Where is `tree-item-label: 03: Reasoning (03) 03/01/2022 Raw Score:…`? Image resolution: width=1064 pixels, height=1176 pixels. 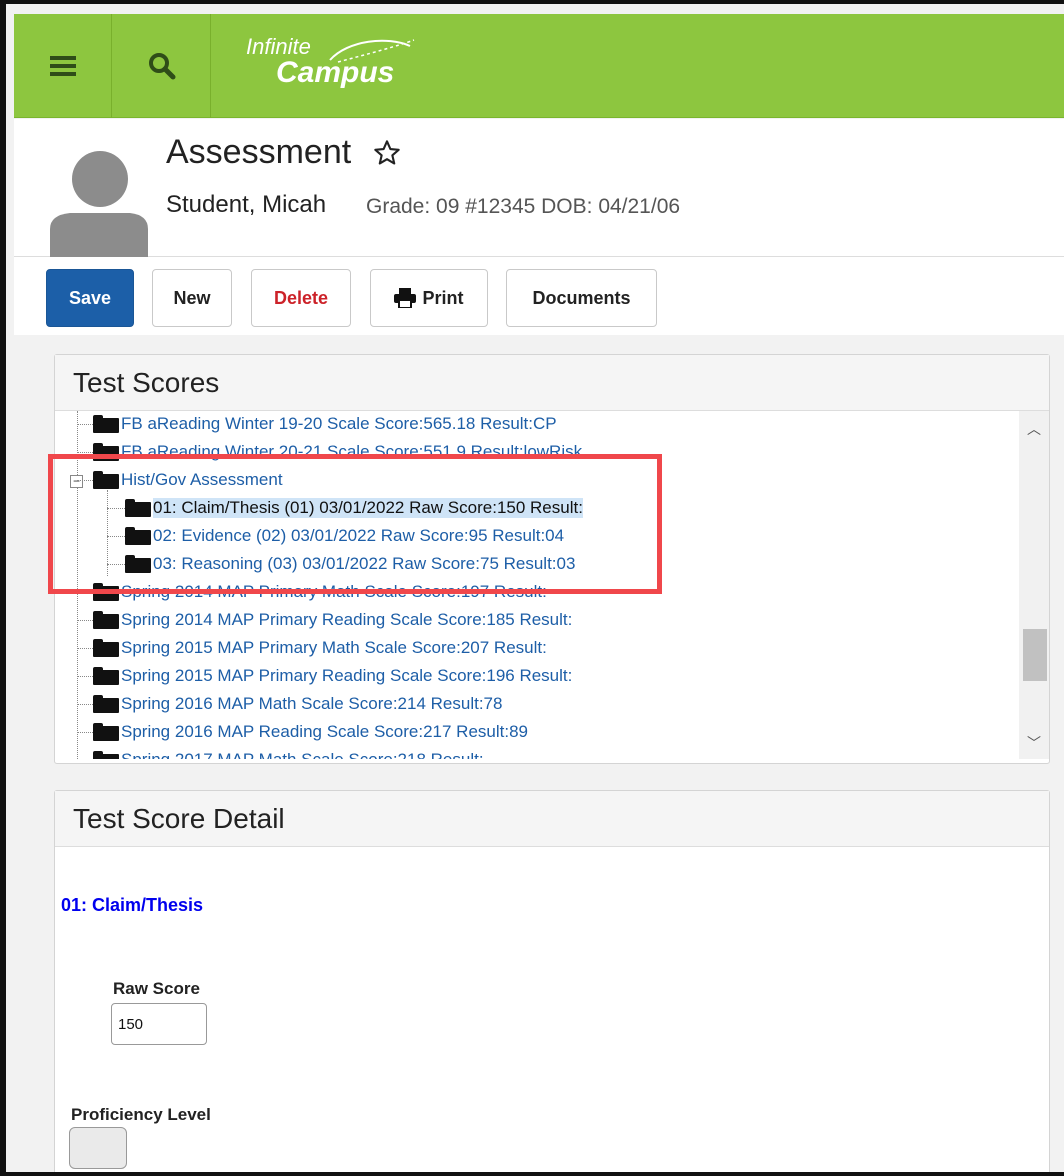
tree-item-label: 03: Reasoning (03) 03/01/2022 Raw Score:… is located at coordinates (364, 563).